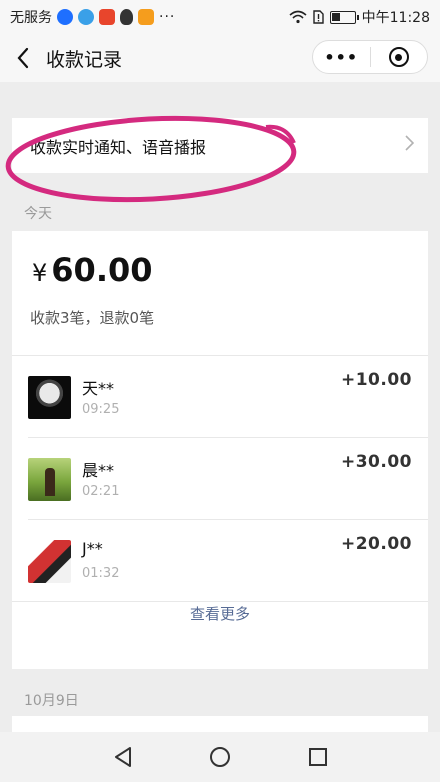 This screenshot has width=440, height=782. Describe the element at coordinates (92, 318) in the screenshot. I see `count-summary: 收款3笔，退款0笔` at that location.